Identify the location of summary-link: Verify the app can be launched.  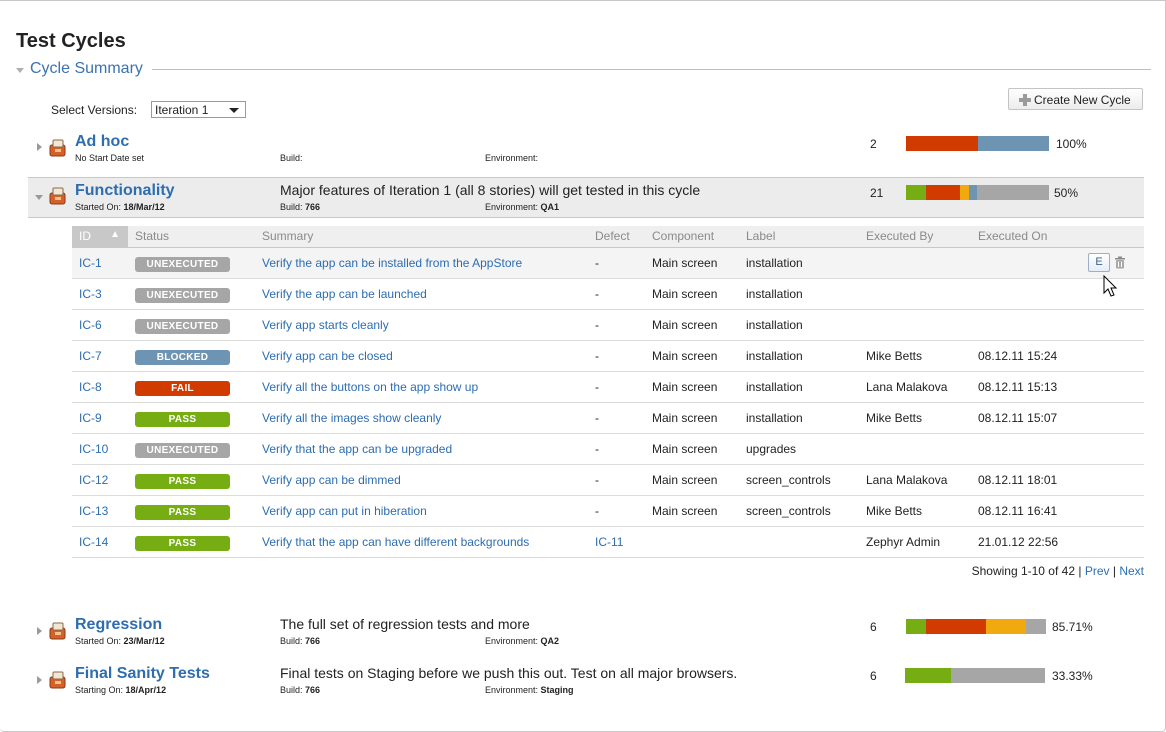
(344, 294).